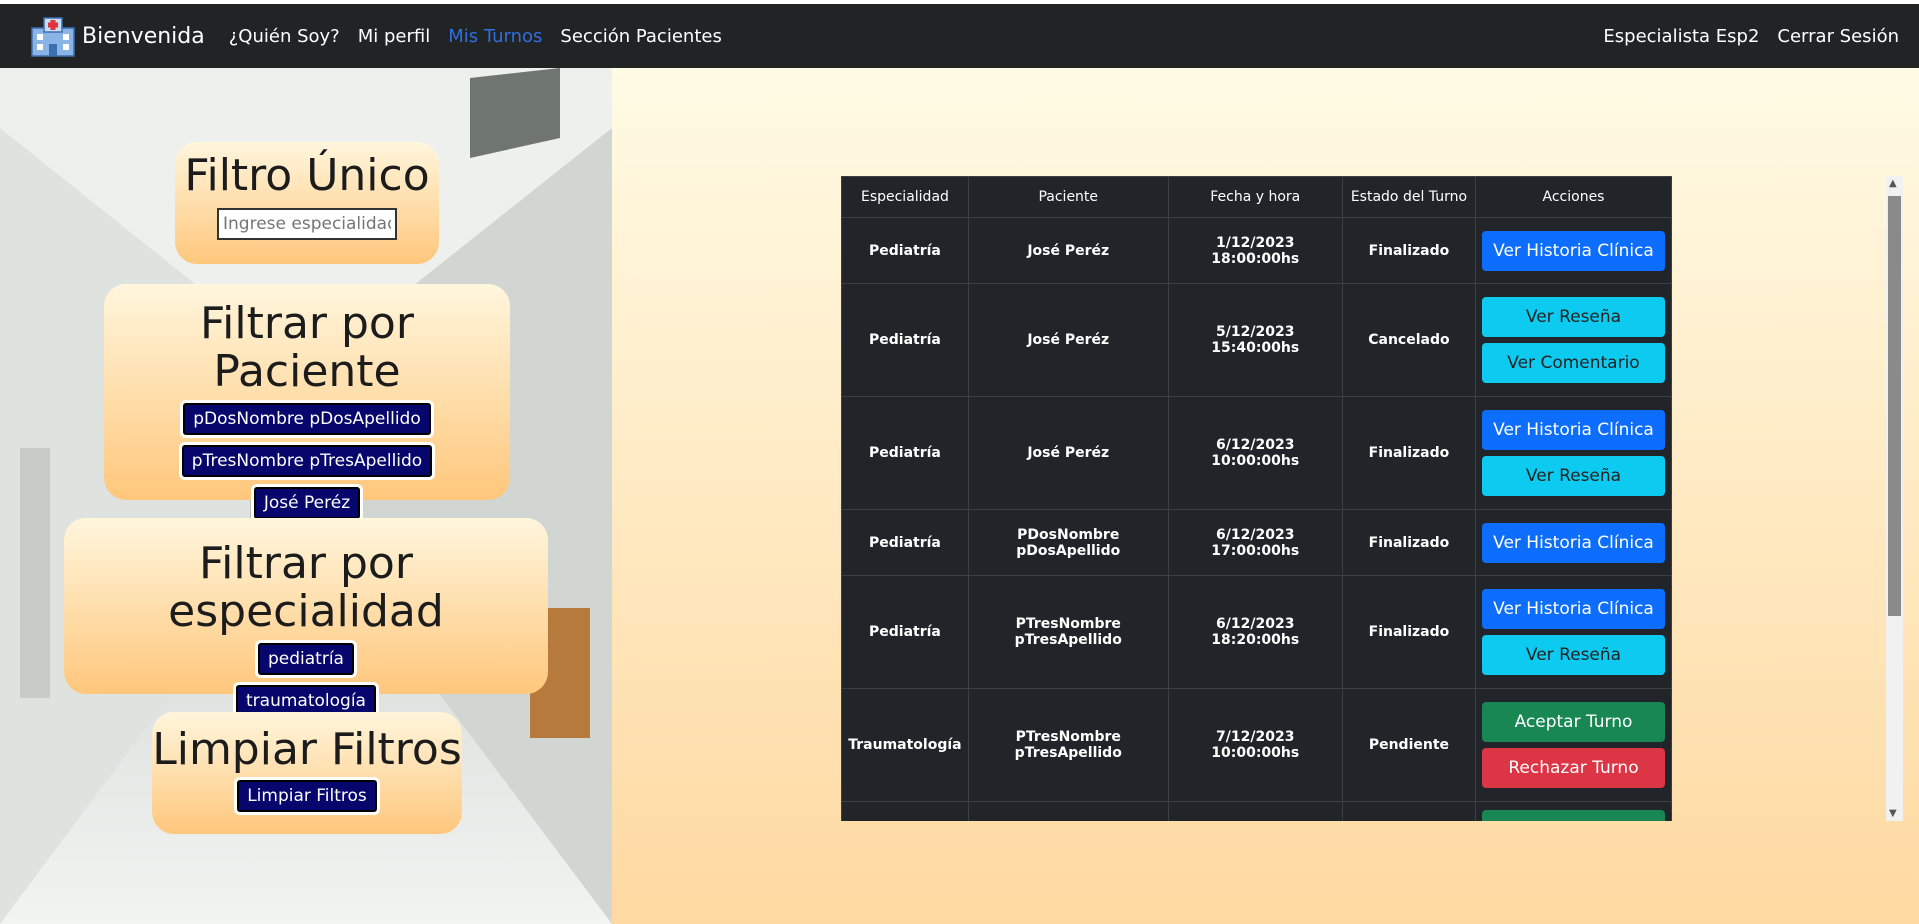 The image size is (1919, 924). What do you see at coordinates (307, 175) in the screenshot?
I see `filter-unique-title: Filtro Único` at bounding box center [307, 175].